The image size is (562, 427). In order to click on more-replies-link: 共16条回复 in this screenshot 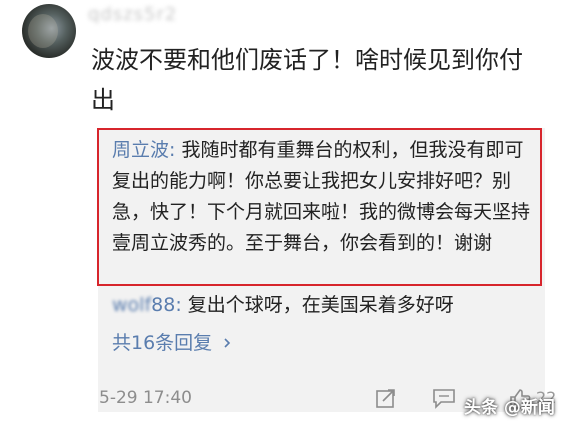, I will do `click(172, 343)`.